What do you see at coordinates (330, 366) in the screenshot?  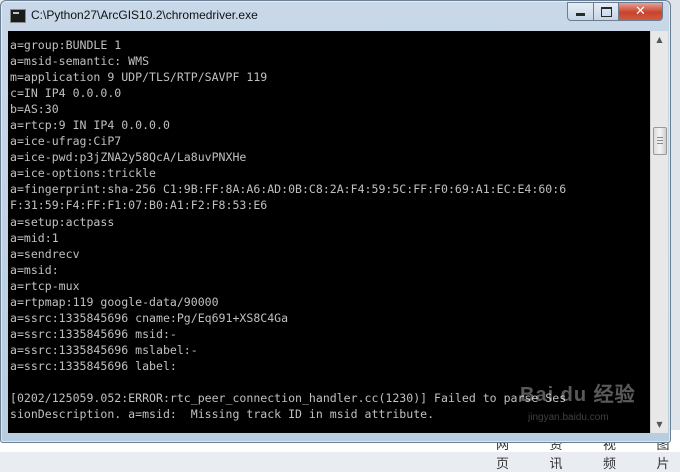 I see `console-line: a=ssrc:1335845696 label:` at bounding box center [330, 366].